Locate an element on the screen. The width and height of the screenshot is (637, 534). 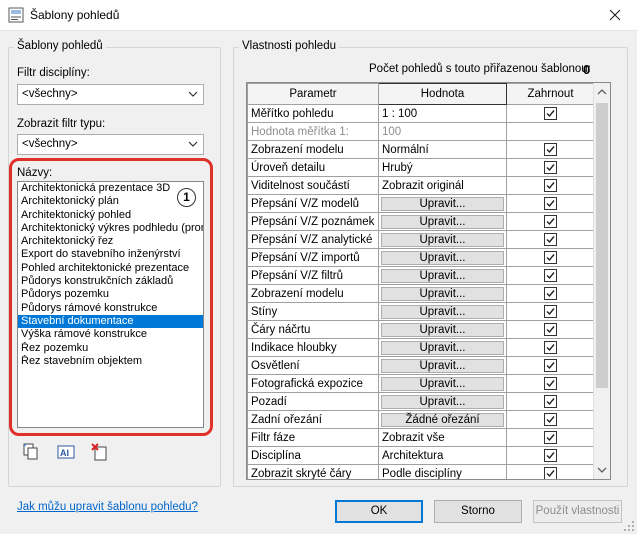
table-row: Disciplína Architektura is located at coordinates (421, 455).